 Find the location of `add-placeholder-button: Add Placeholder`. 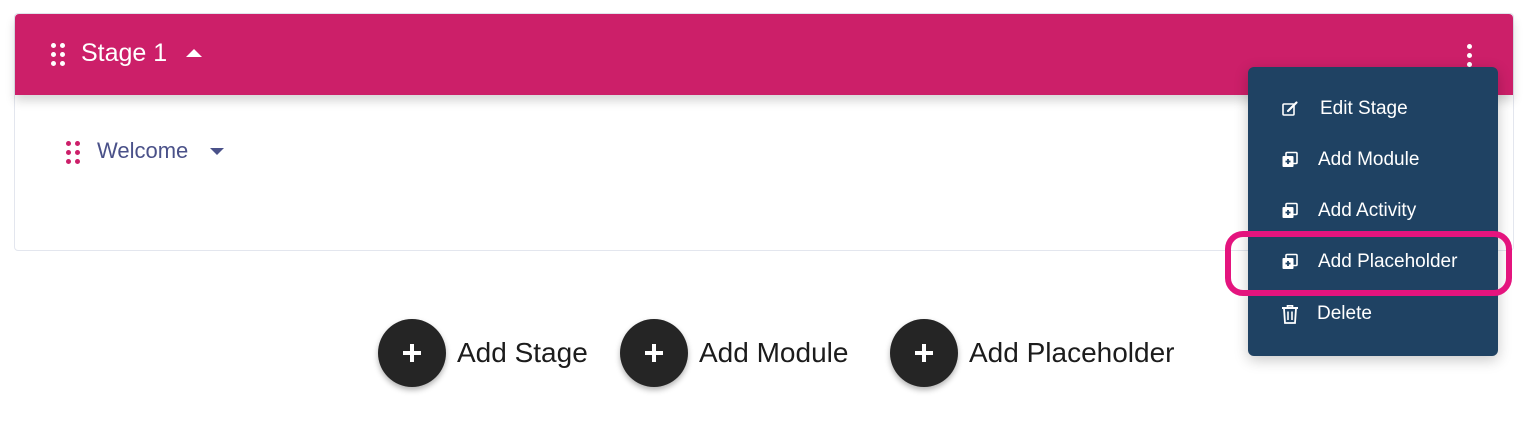

add-placeholder-button: Add Placeholder is located at coordinates (1032, 353).